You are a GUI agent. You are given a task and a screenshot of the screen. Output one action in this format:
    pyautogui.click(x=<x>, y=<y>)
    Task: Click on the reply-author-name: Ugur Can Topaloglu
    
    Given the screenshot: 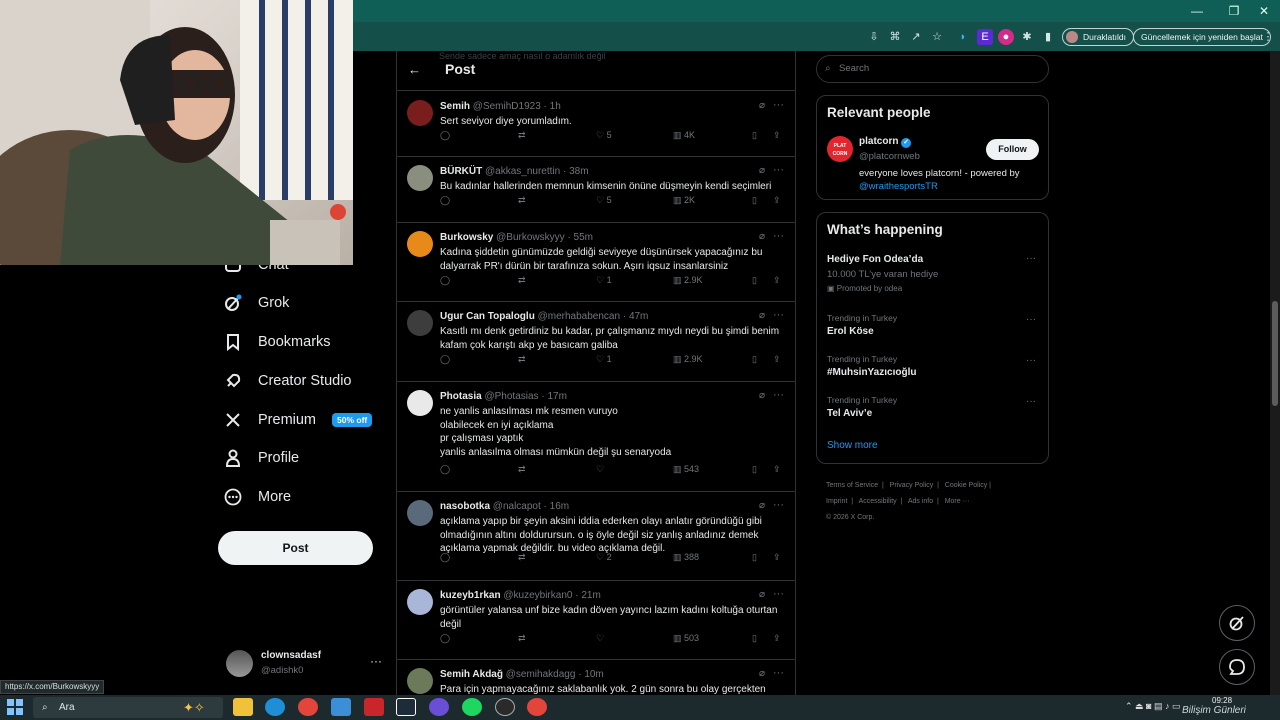 What is the action you would take?
    pyautogui.click(x=487, y=316)
    